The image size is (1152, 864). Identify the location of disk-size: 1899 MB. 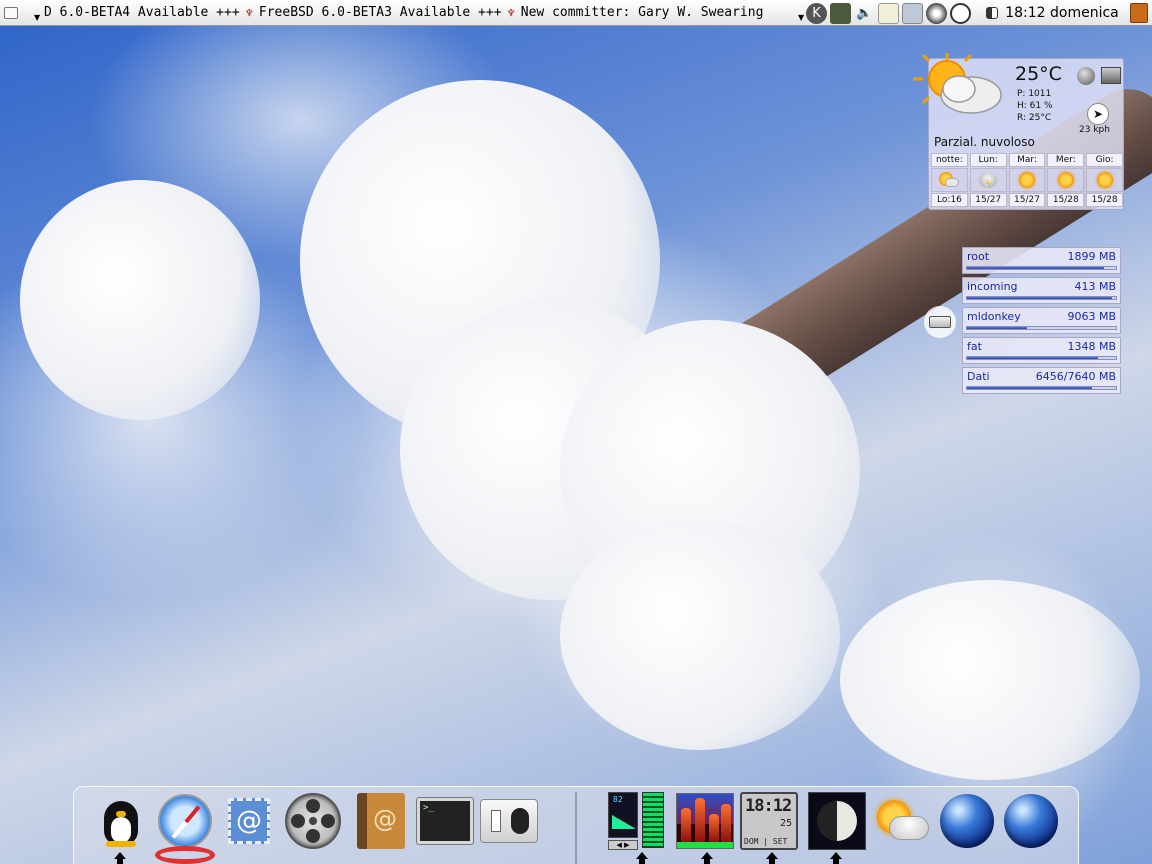
(1091, 256).